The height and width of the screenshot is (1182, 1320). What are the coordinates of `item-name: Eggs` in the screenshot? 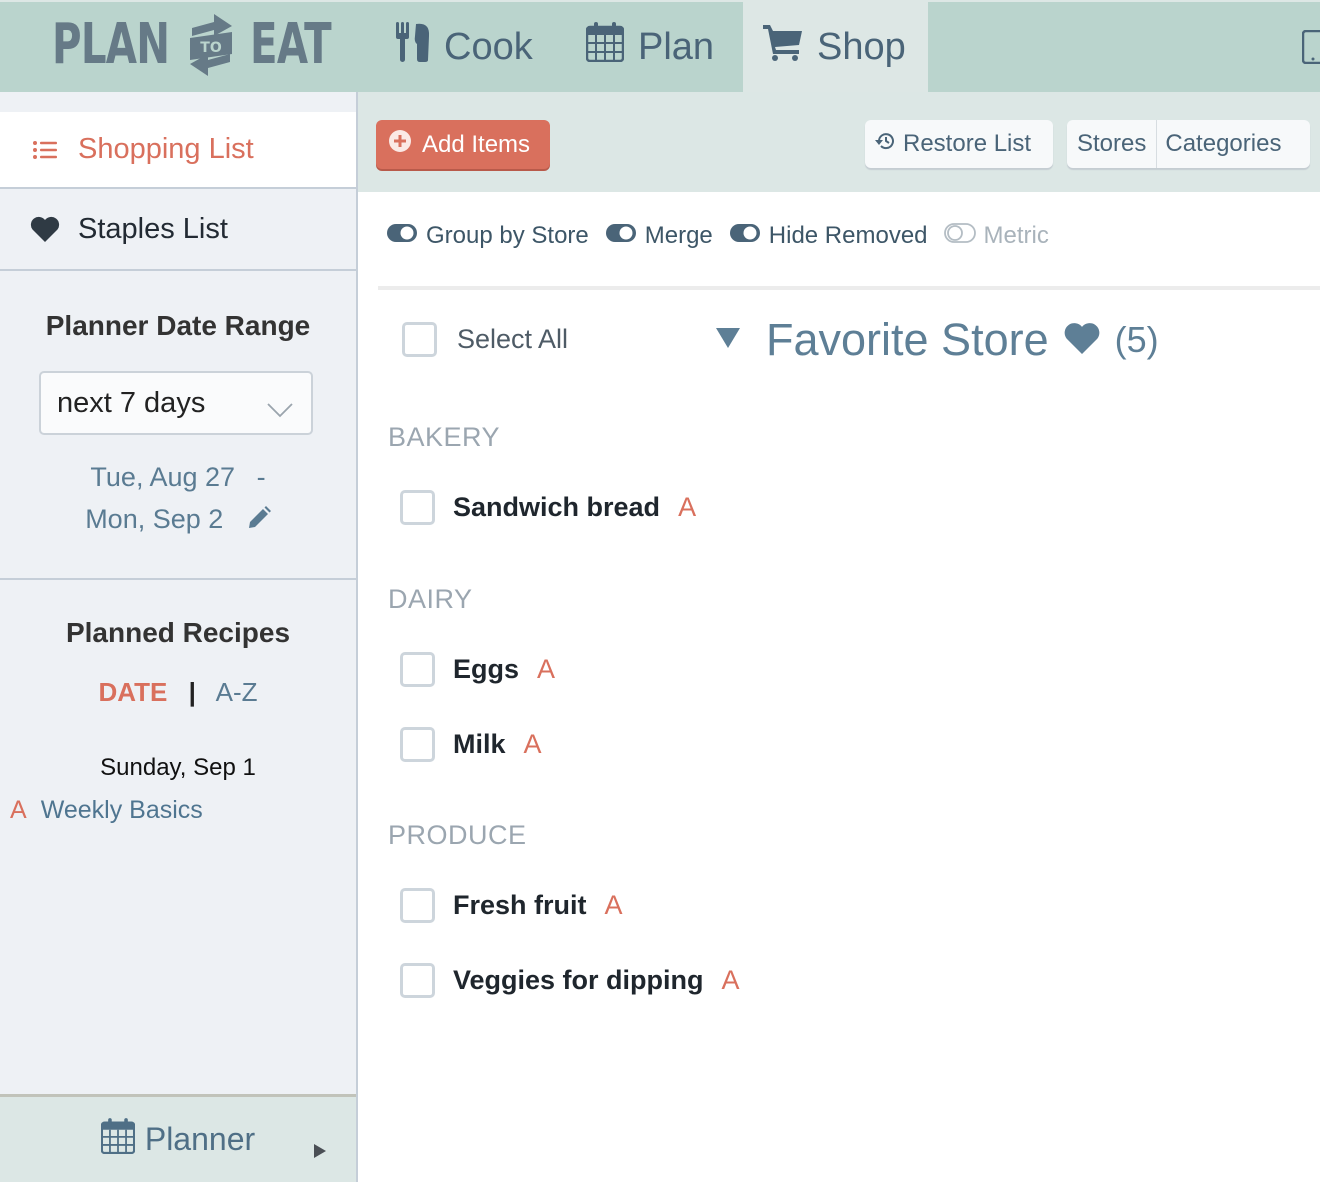 It's located at (486, 669).